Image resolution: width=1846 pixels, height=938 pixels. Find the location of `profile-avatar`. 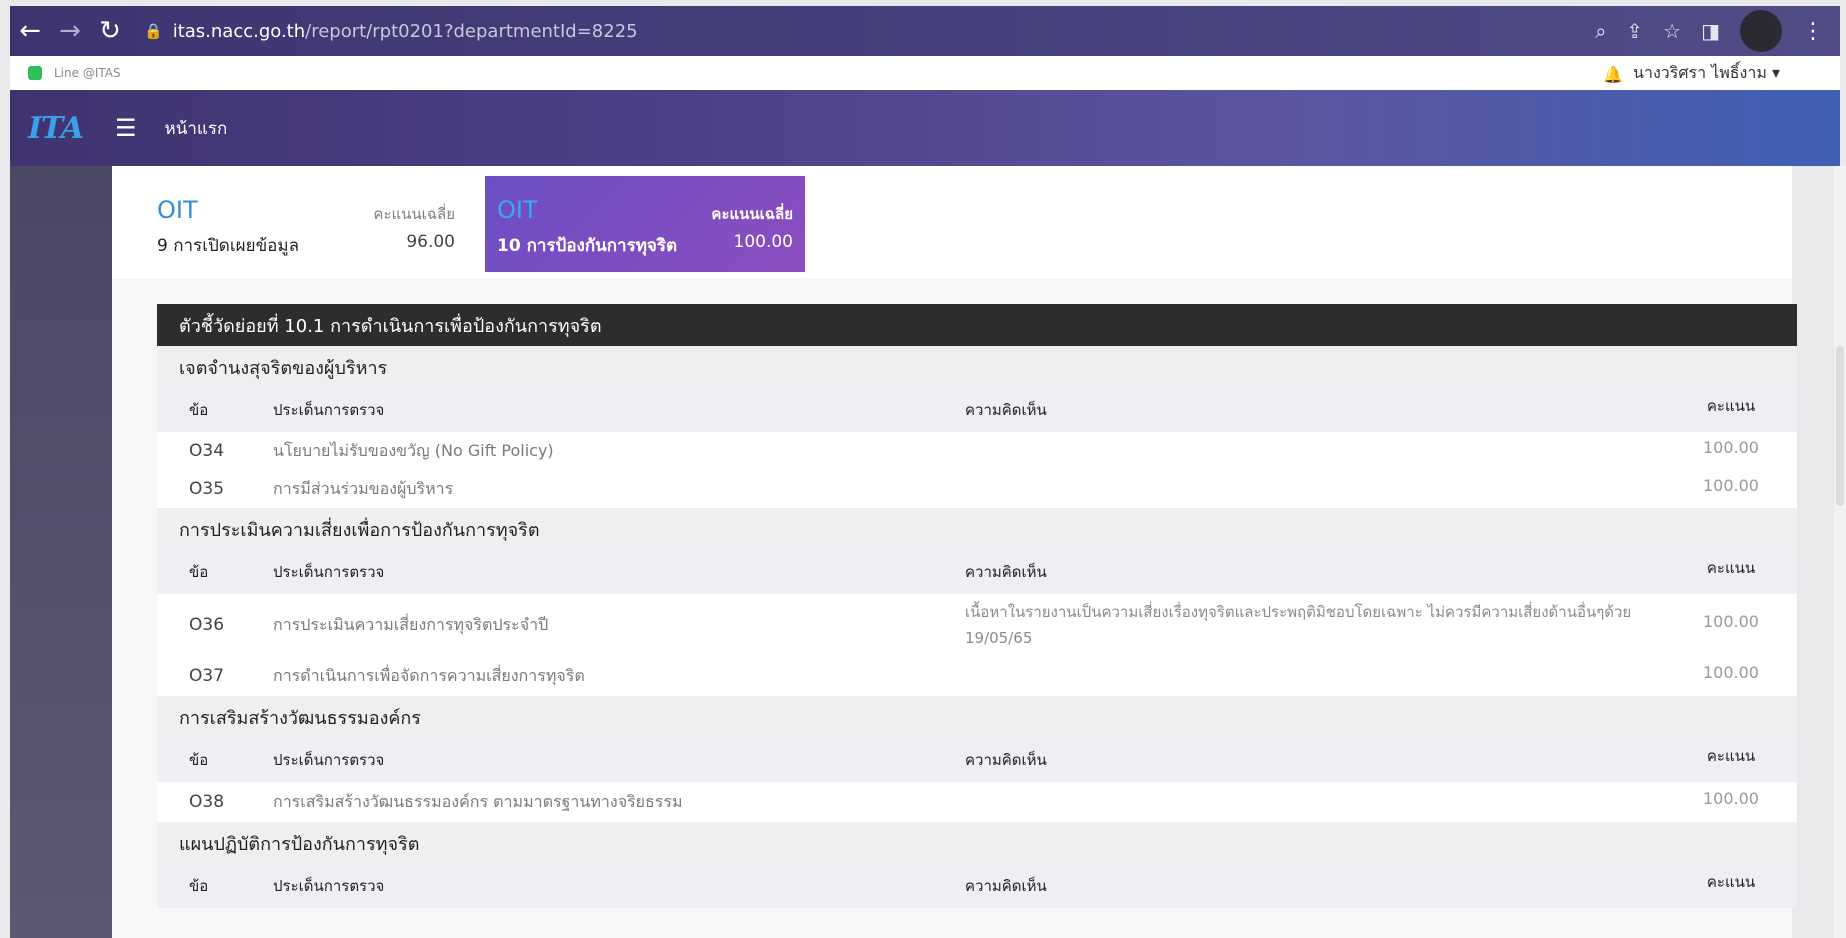

profile-avatar is located at coordinates (1761, 31).